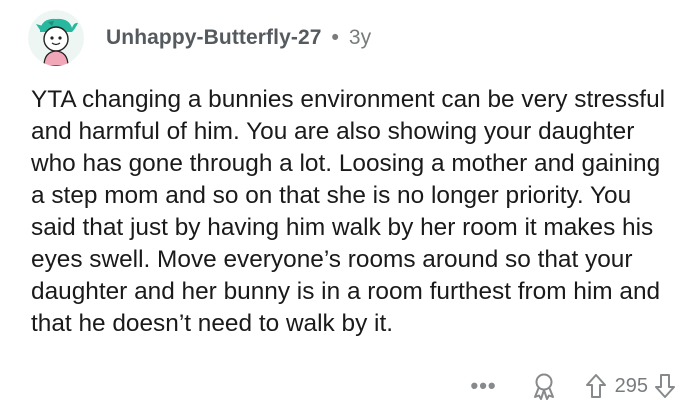 The image size is (700, 415). Describe the element at coordinates (596, 386) in the screenshot. I see `upvote-arrow-icon` at that location.